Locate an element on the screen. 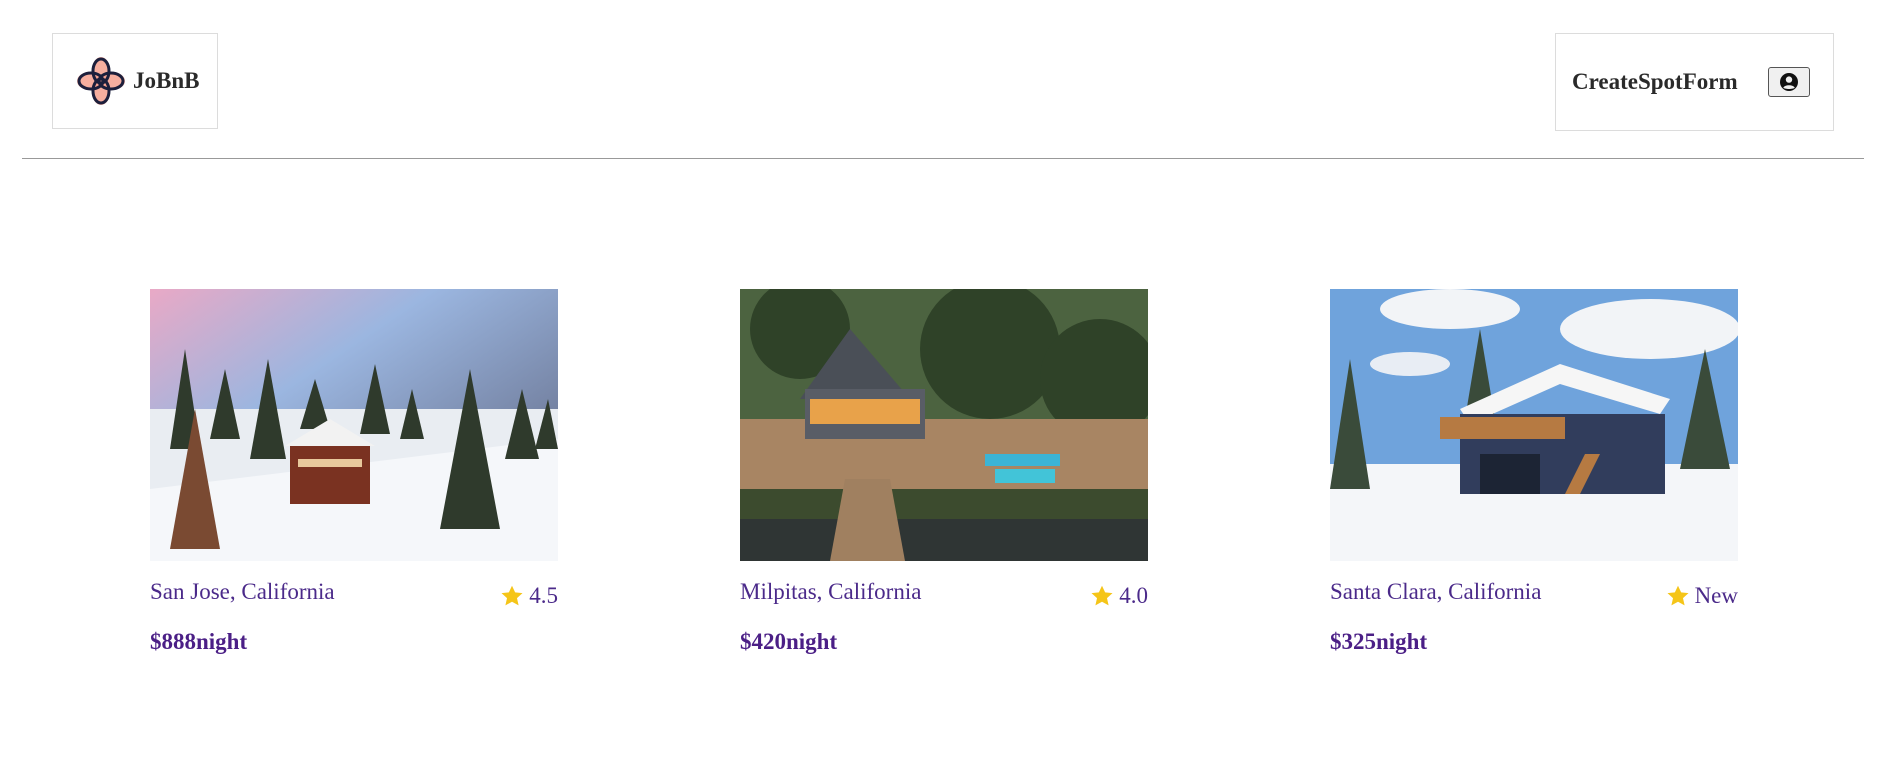 Image resolution: width=1893 pixels, height=771 pixels. nav-actions: CreateSpotForm is located at coordinates (1694, 82).